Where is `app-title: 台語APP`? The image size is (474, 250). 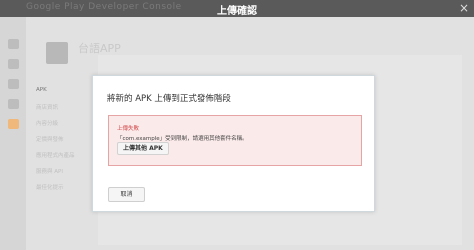 app-title: 台語APP is located at coordinates (99, 48).